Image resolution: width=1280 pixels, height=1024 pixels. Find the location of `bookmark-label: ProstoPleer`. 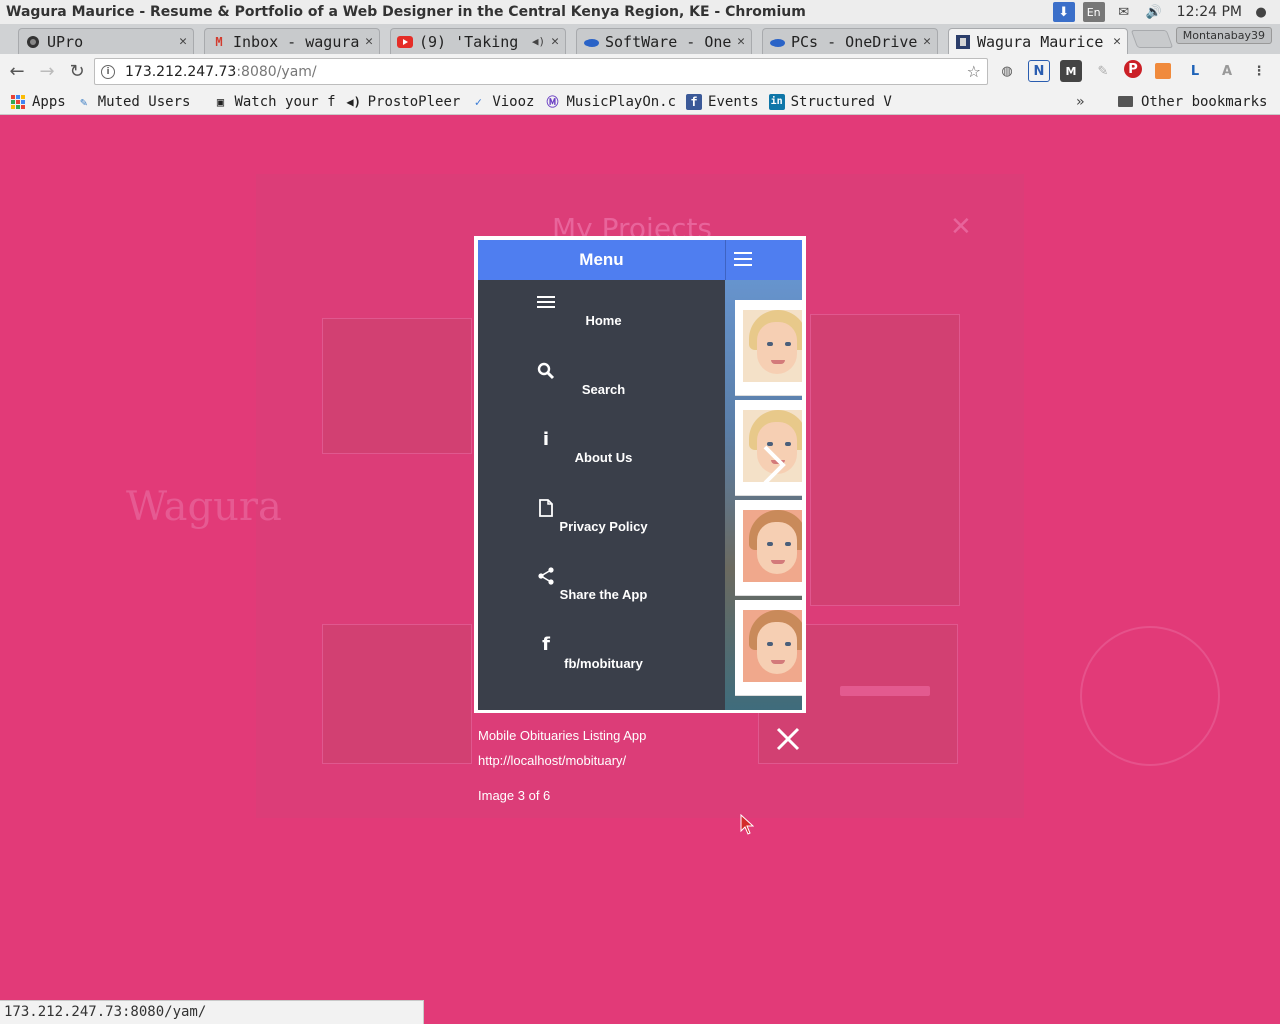

bookmark-label: ProstoPleer is located at coordinates (414, 101).